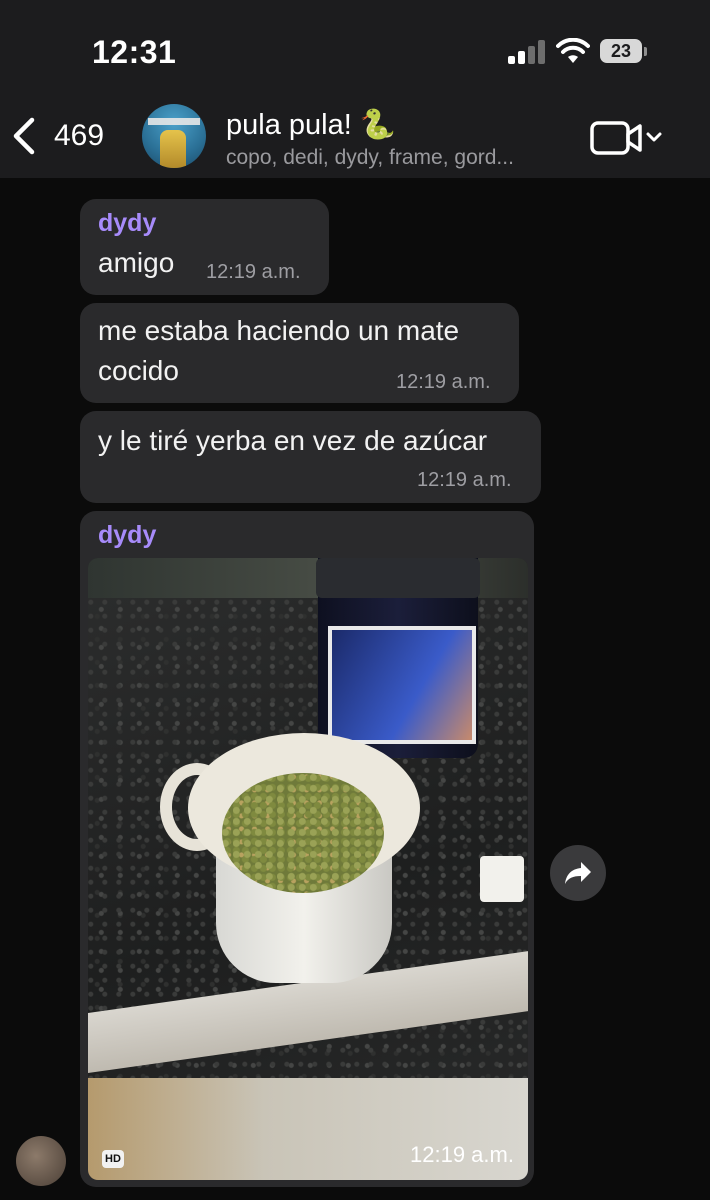 This screenshot has height=1200, width=710. Describe the element at coordinates (279, 330) in the screenshot. I see `message-text-line-1: me estaba haciendo un mate` at that location.